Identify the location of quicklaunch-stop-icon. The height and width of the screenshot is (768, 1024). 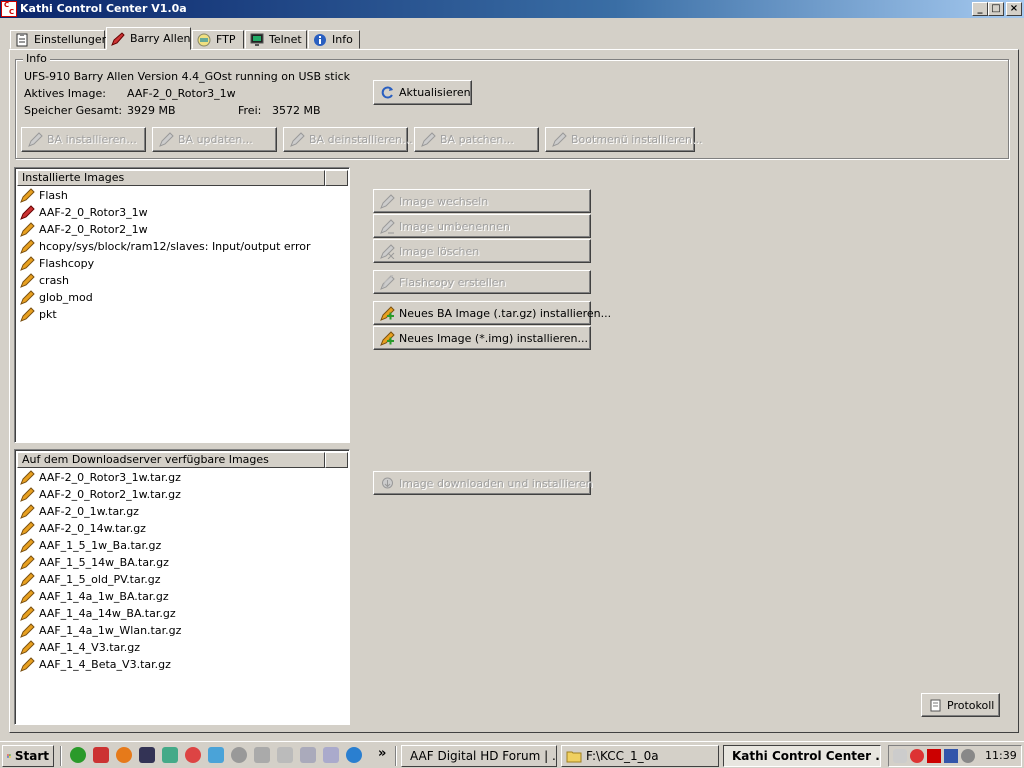
(193, 755).